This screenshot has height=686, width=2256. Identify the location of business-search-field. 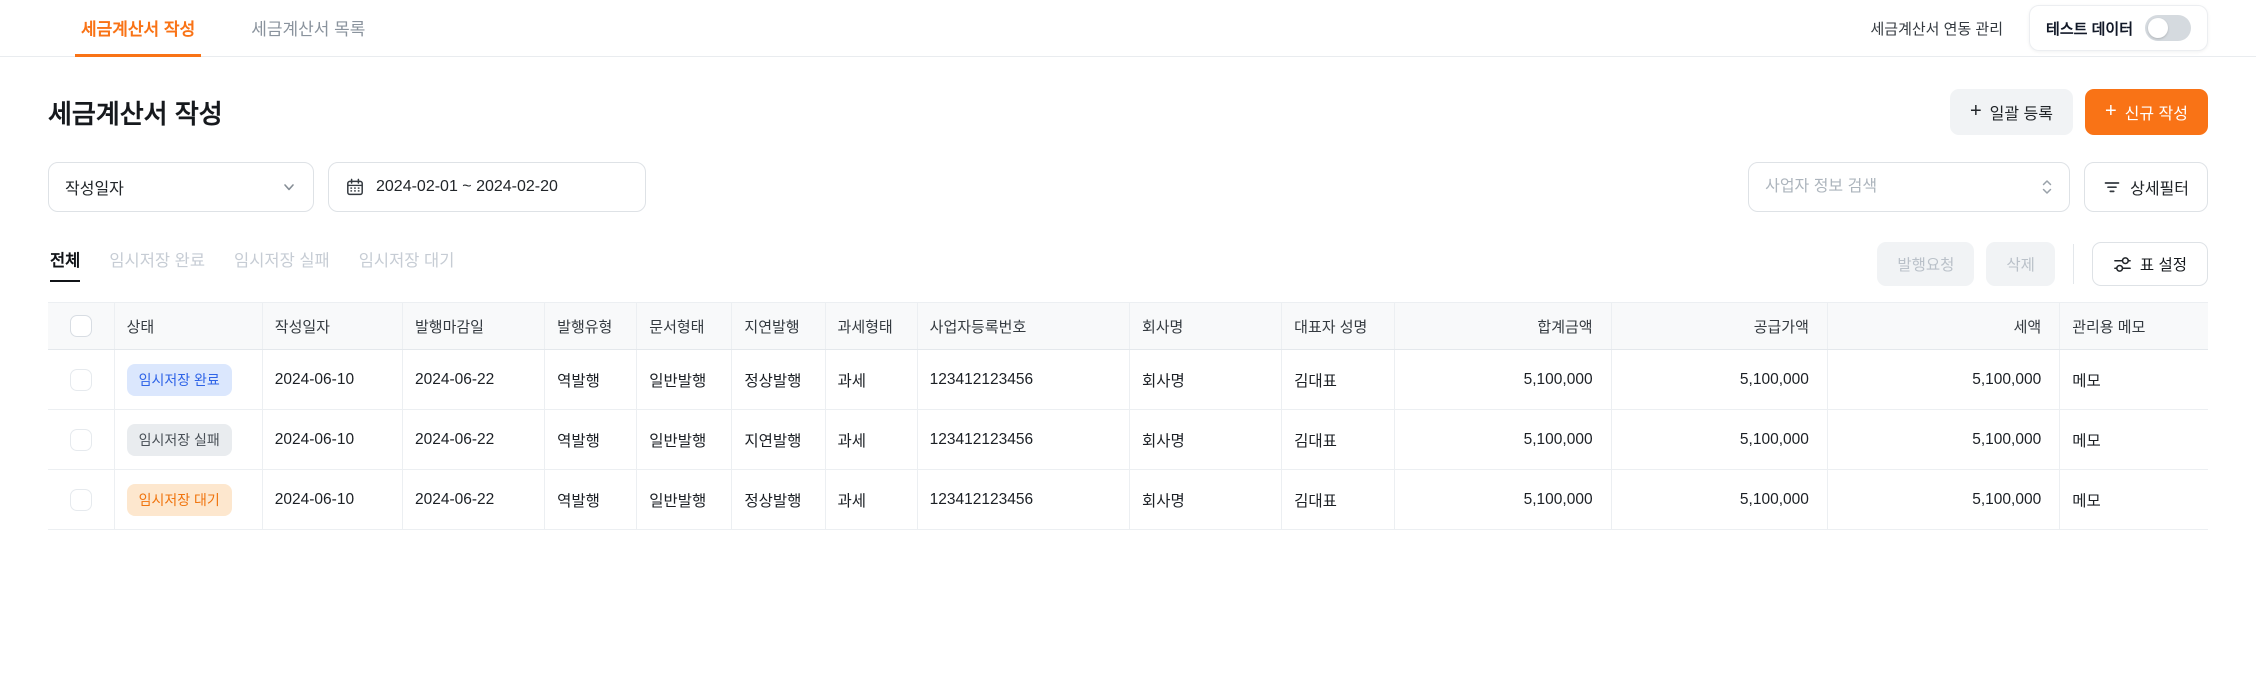
(1909, 187).